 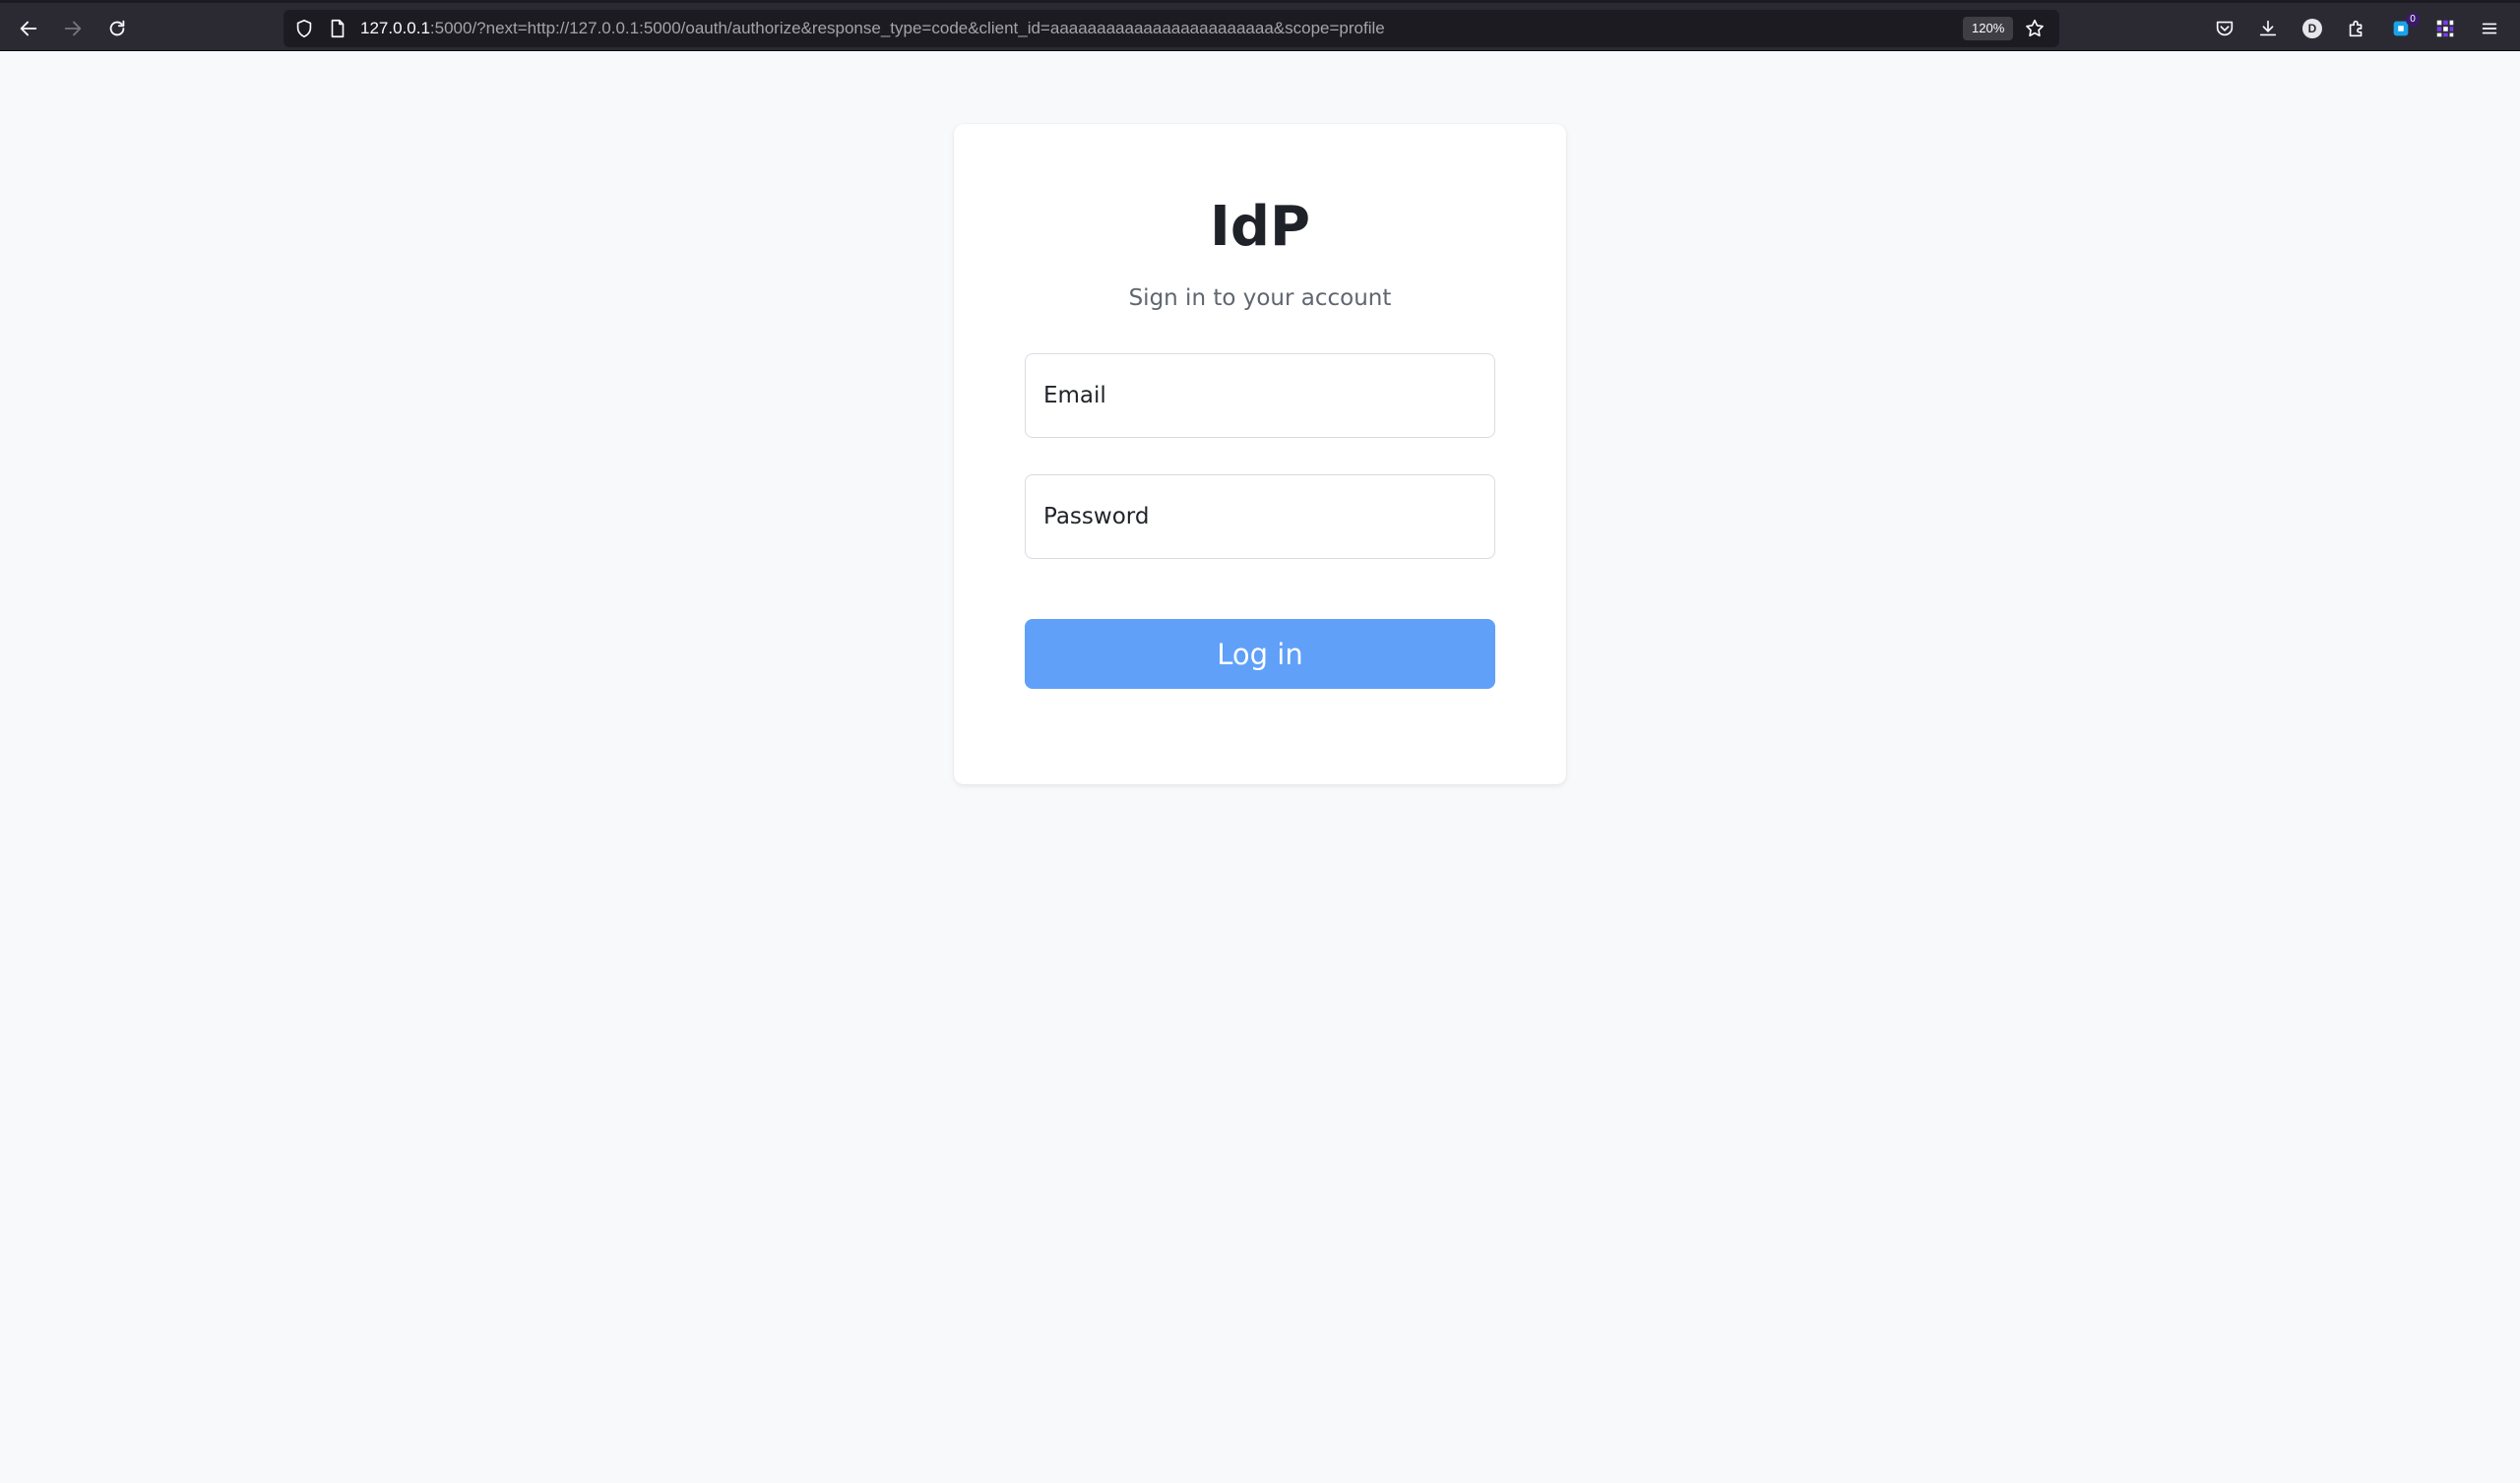 I want to click on back-button, so click(x=28, y=28).